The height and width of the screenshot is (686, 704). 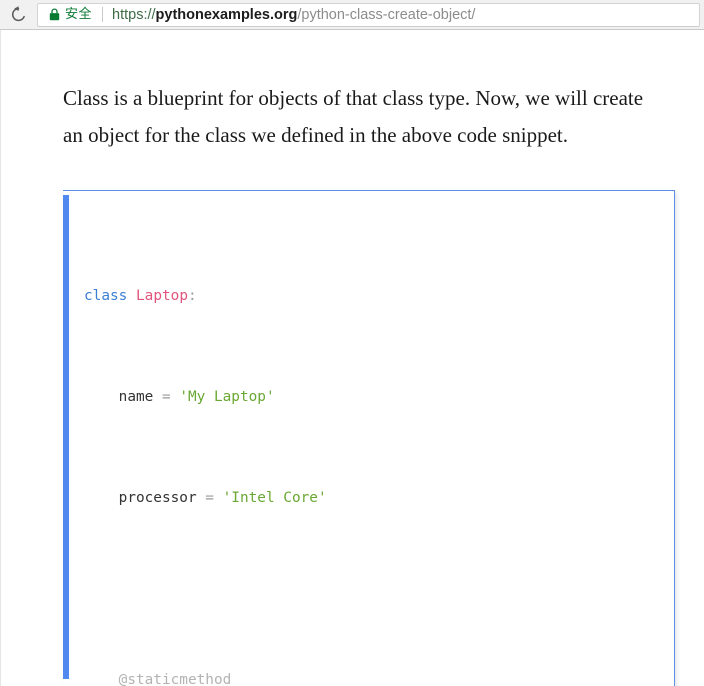 I want to click on token-string-intel-core: 'Intel Core', so click(x=274, y=497).